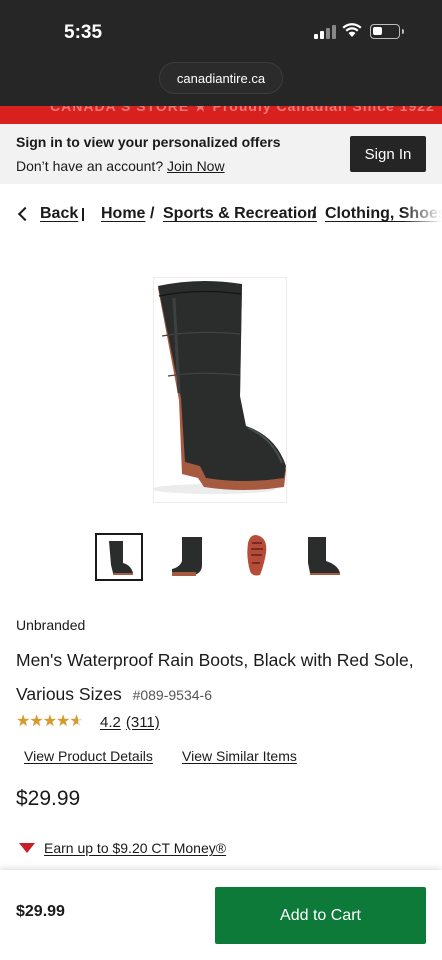 This screenshot has height=960, width=442. What do you see at coordinates (196, 166) in the screenshot?
I see `join-now-link: Join Now` at bounding box center [196, 166].